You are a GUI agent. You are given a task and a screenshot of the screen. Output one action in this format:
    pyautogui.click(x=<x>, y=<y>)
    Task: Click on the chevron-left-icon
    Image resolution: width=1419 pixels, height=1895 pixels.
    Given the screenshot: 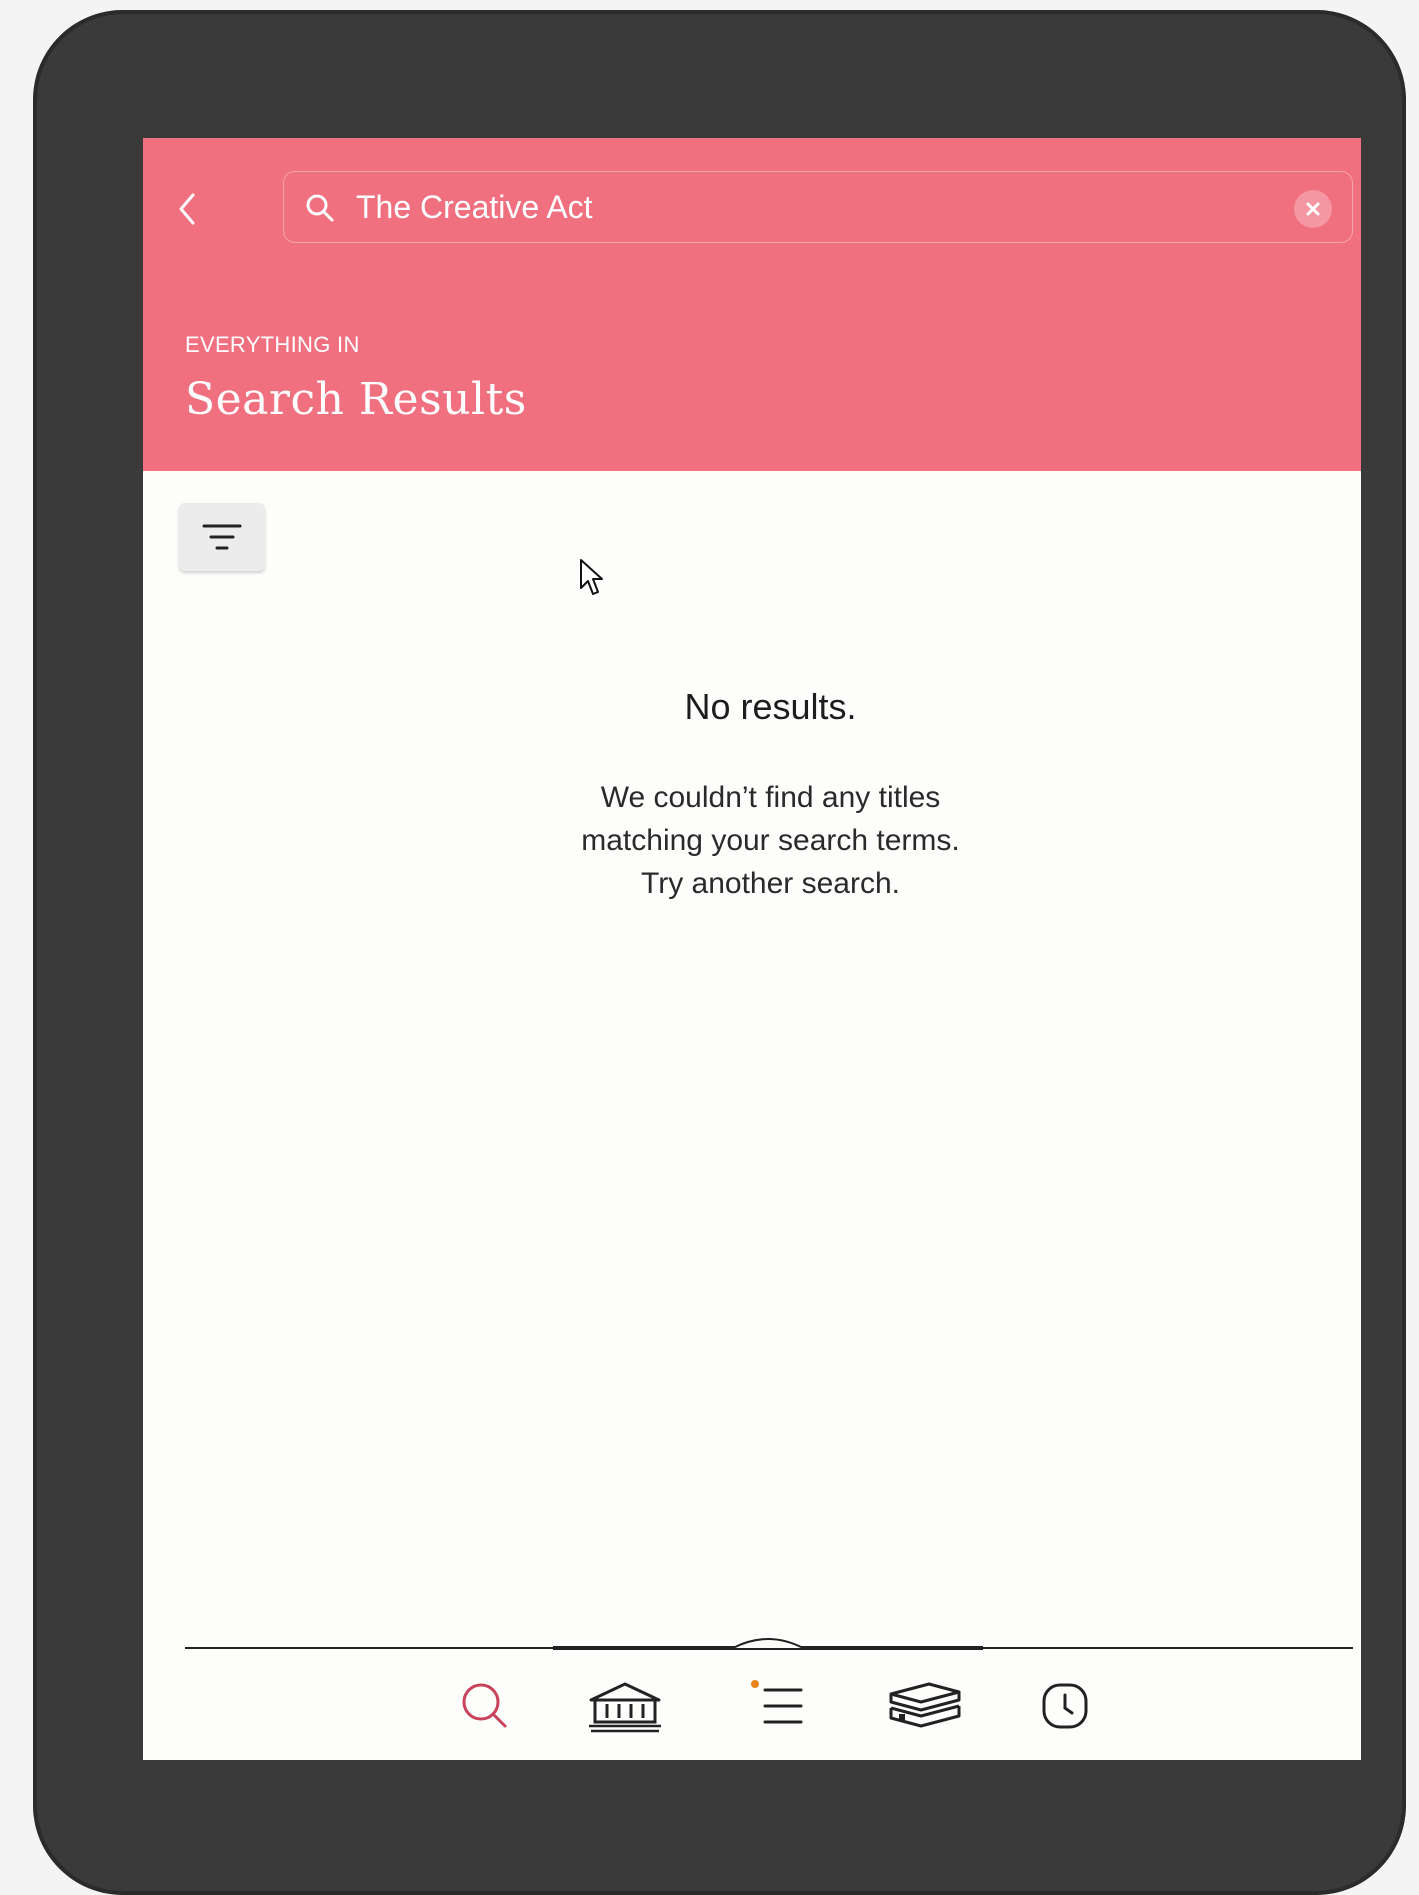 What is the action you would take?
    pyautogui.click(x=187, y=209)
    